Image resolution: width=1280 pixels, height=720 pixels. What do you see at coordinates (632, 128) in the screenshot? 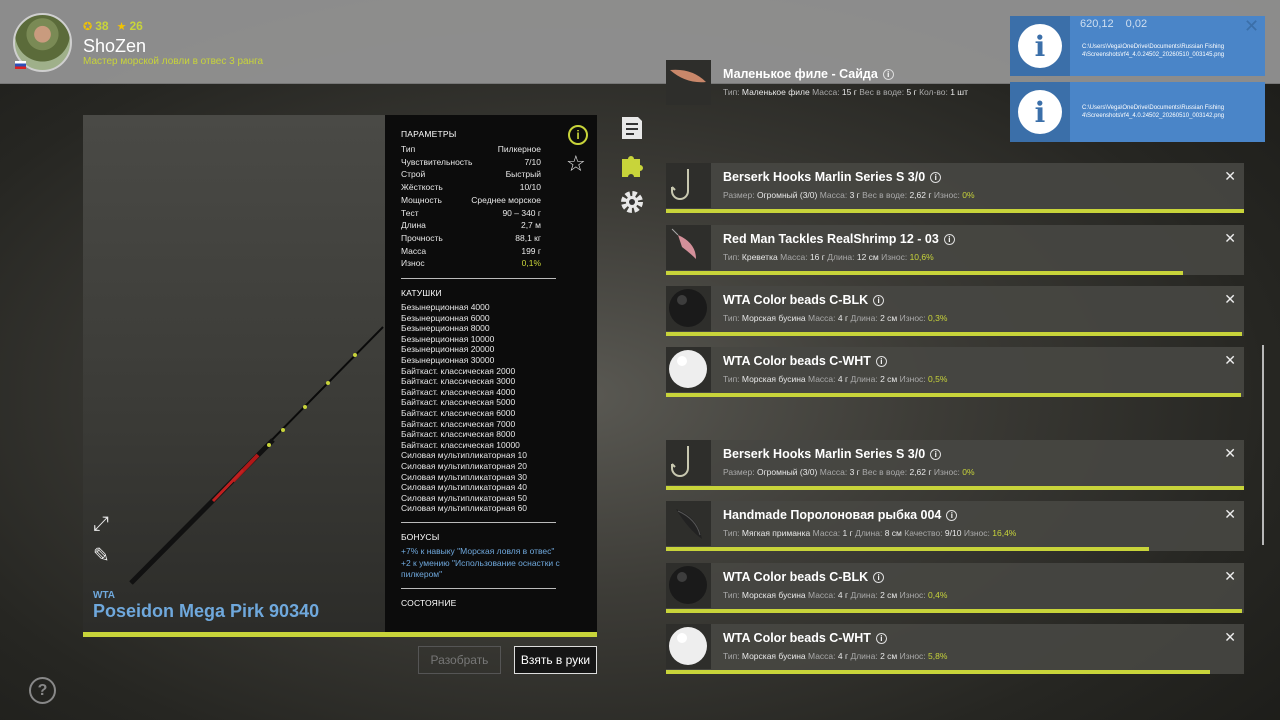
I see `document-icon` at bounding box center [632, 128].